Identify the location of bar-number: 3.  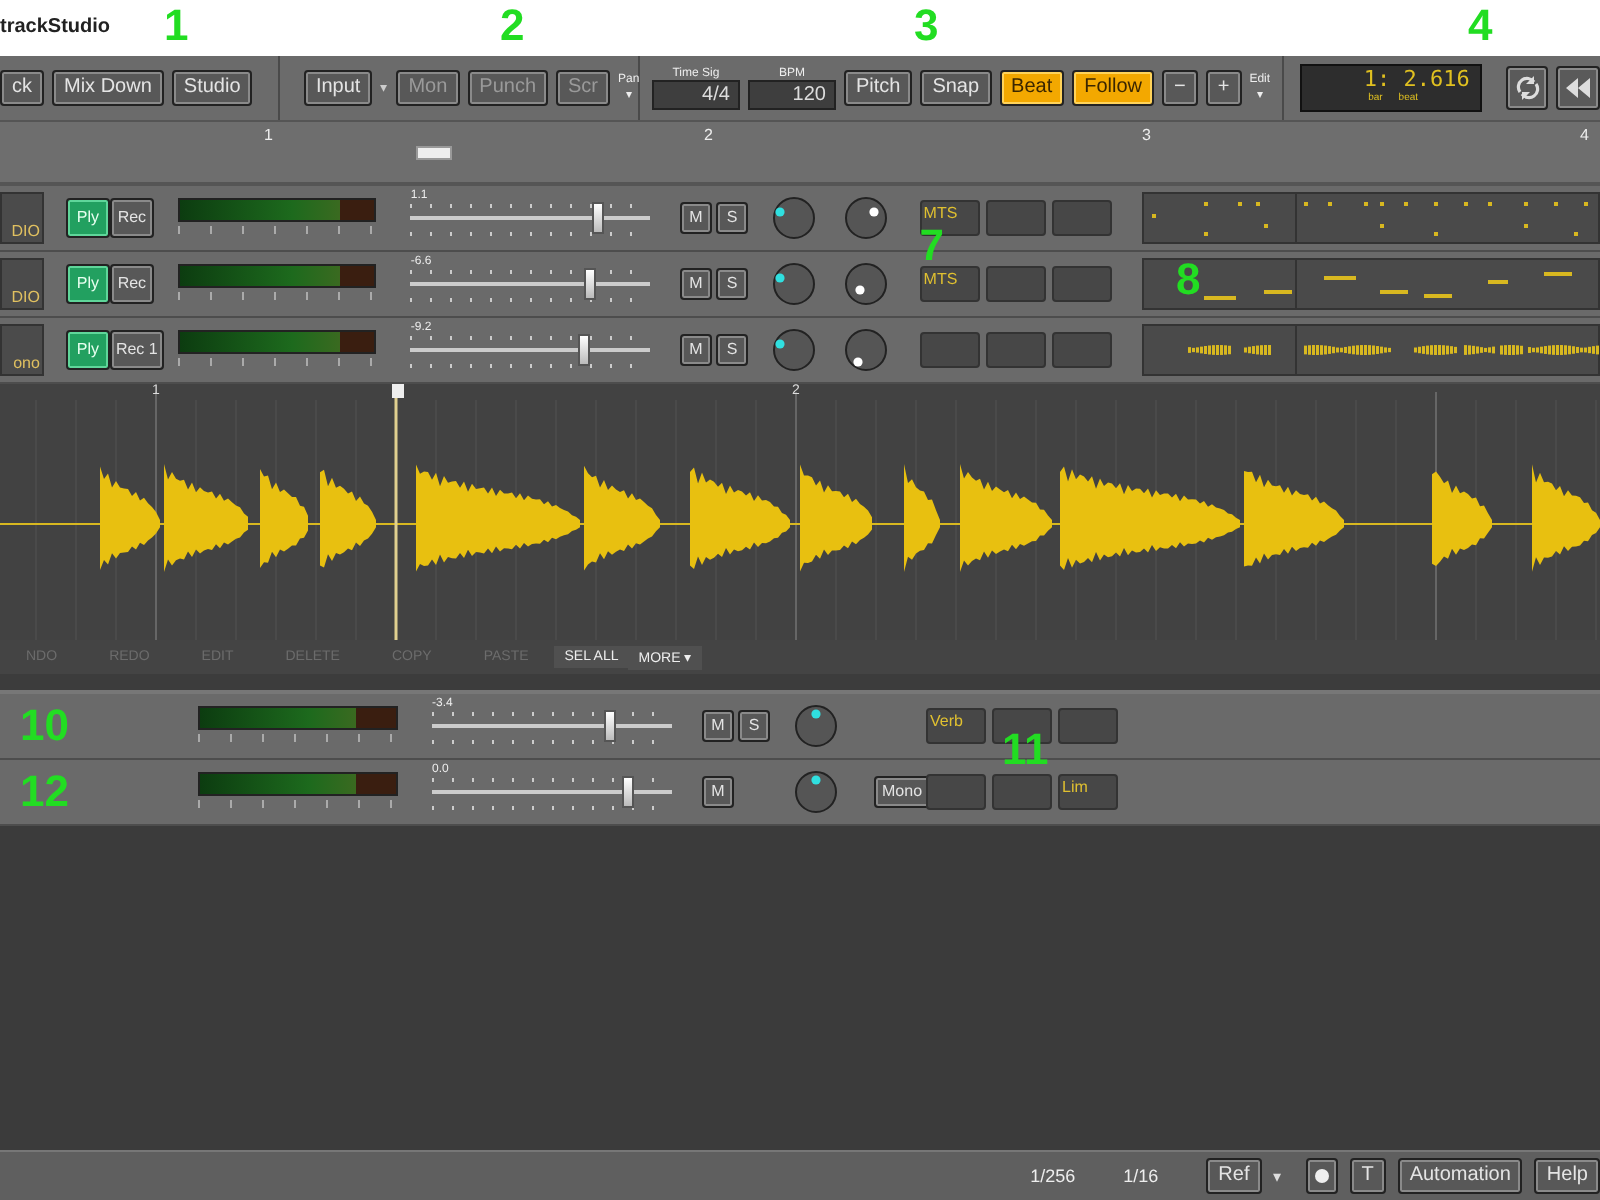
(1146, 135).